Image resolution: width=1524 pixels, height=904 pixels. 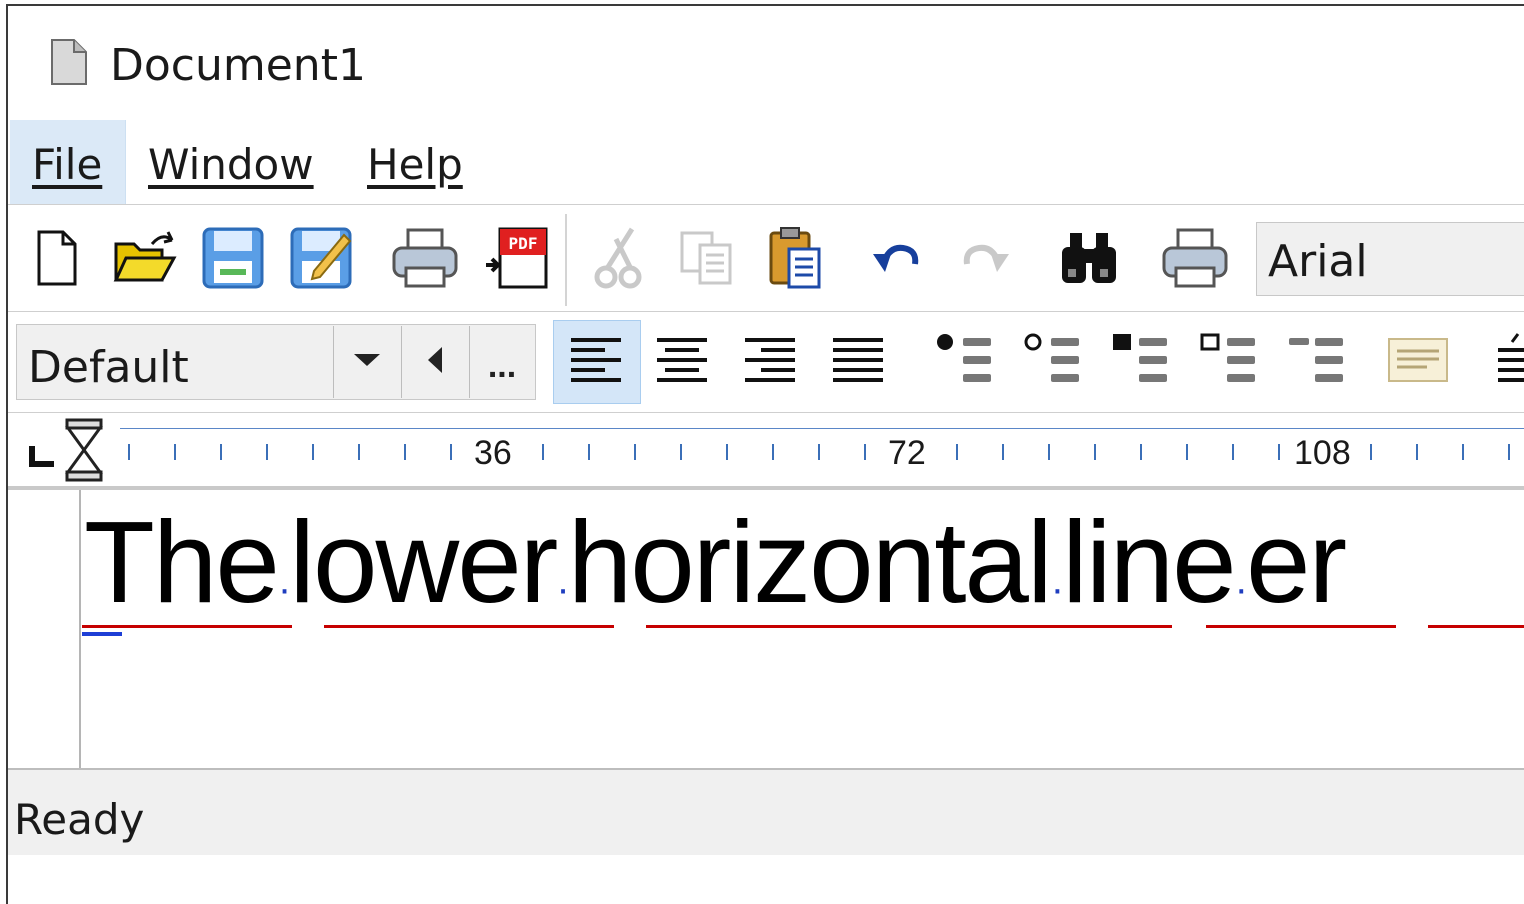 I want to click on bullet-list-filled-square-button, so click(x=1140, y=362).